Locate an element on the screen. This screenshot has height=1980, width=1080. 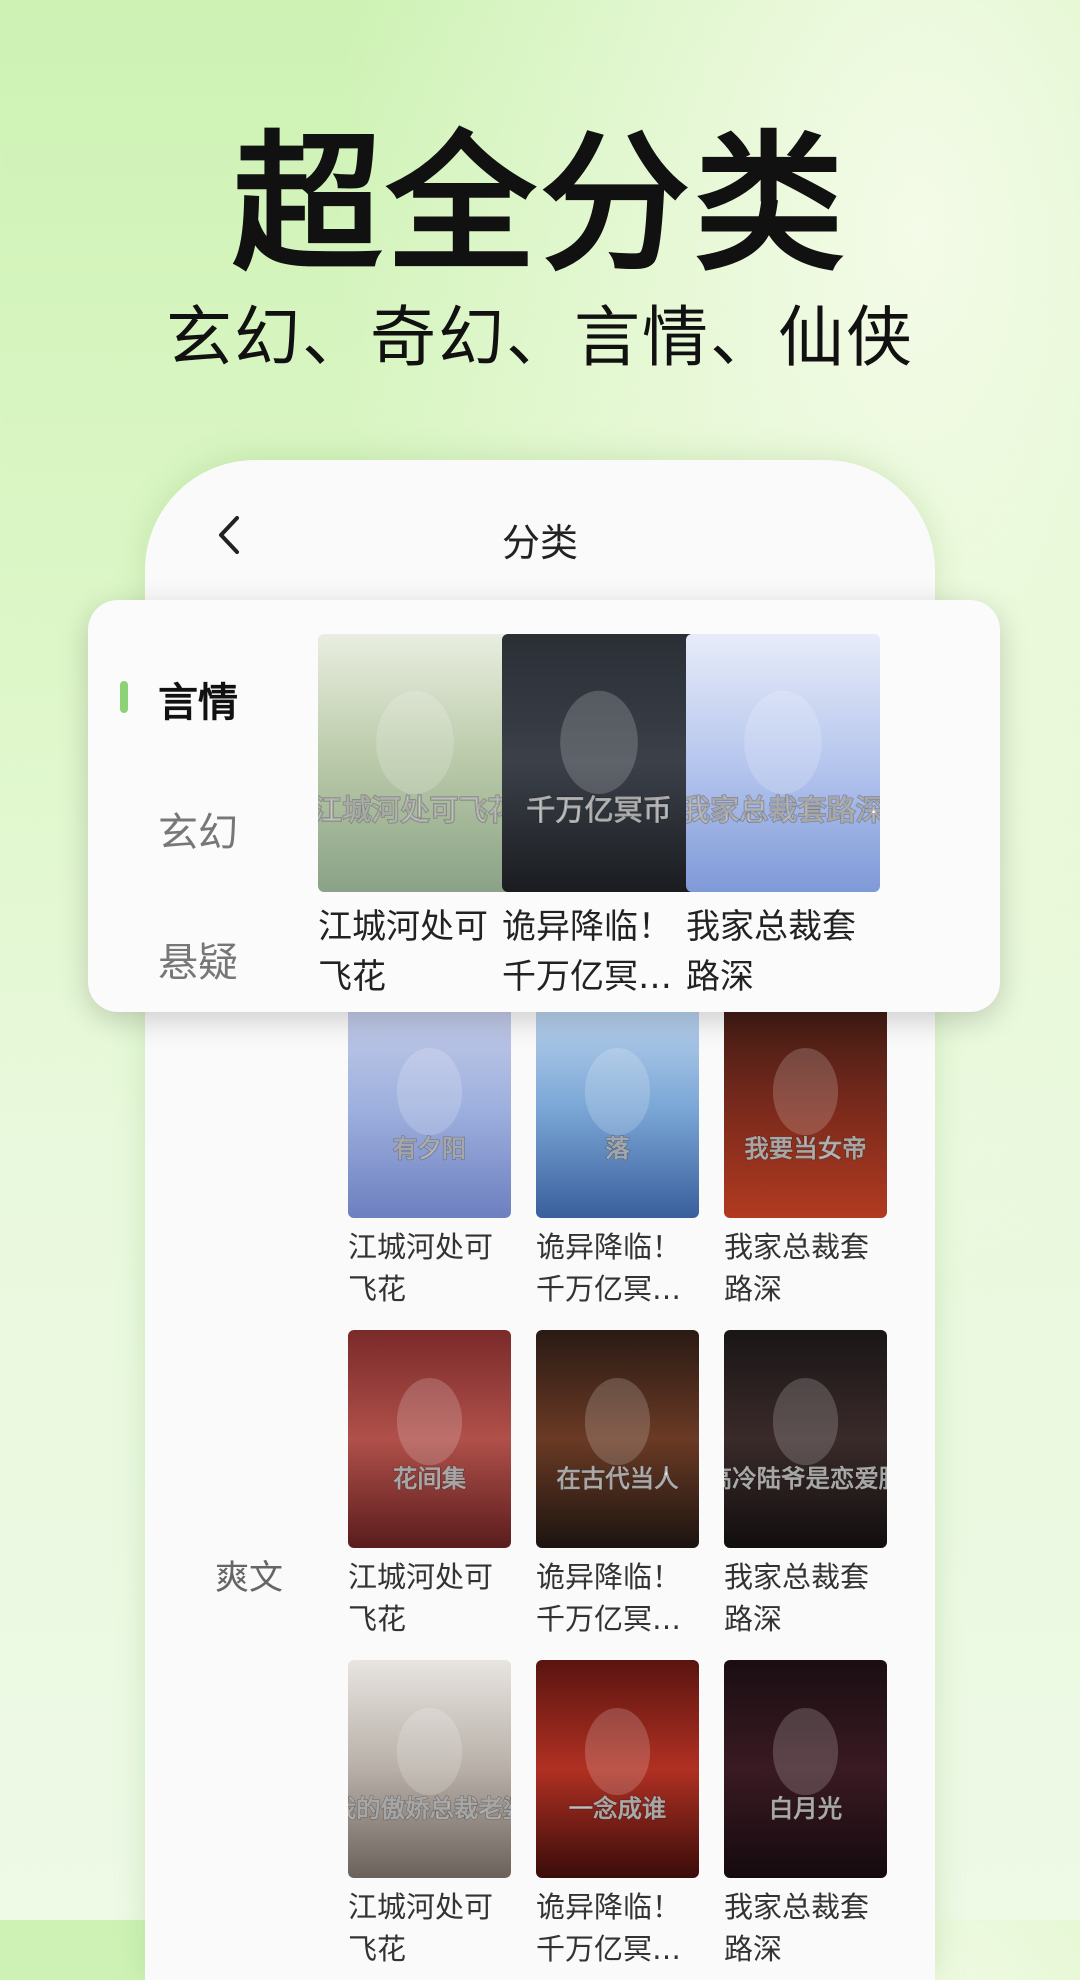
popup-book-card: 我家总裁套路深我家总裁套 路深 is located at coordinates (783, 818).